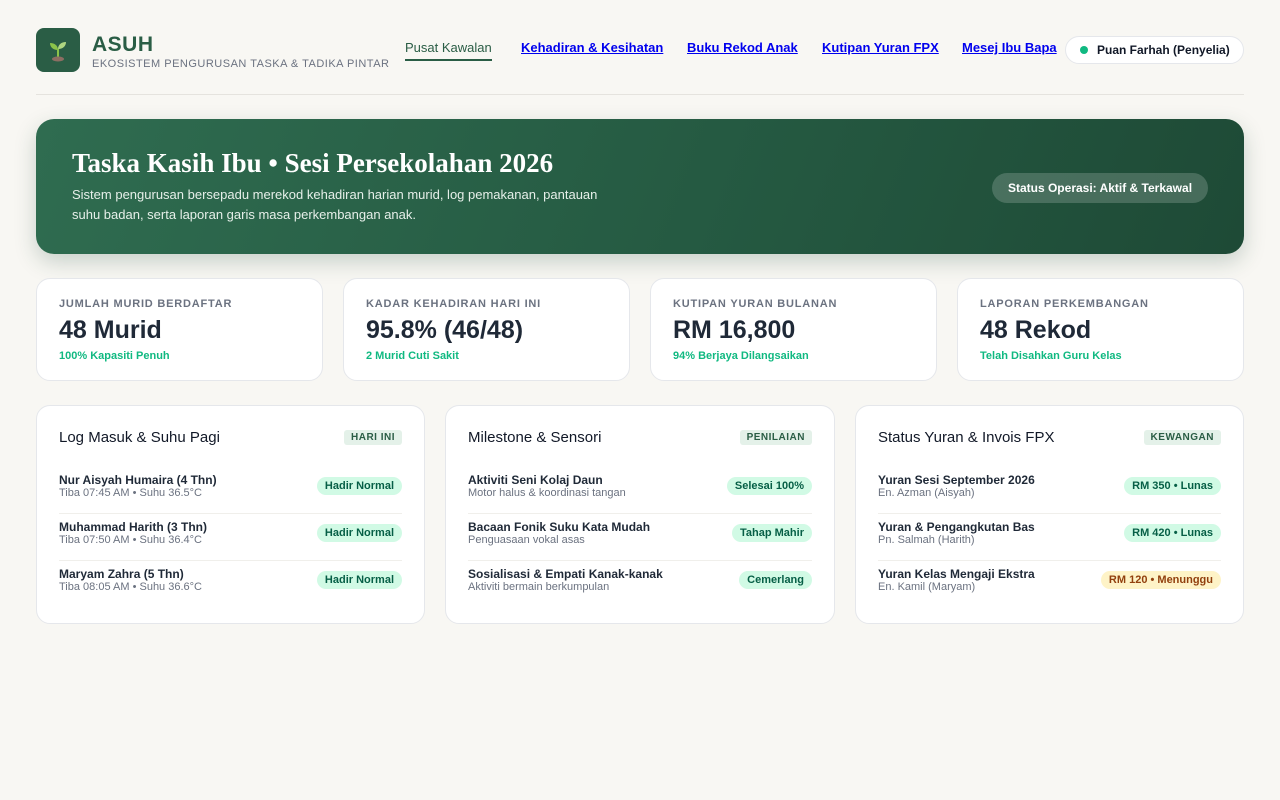 The width and height of the screenshot is (1280, 800). What do you see at coordinates (769, 486) in the screenshot?
I see `status-badge: Selesai 100%` at bounding box center [769, 486].